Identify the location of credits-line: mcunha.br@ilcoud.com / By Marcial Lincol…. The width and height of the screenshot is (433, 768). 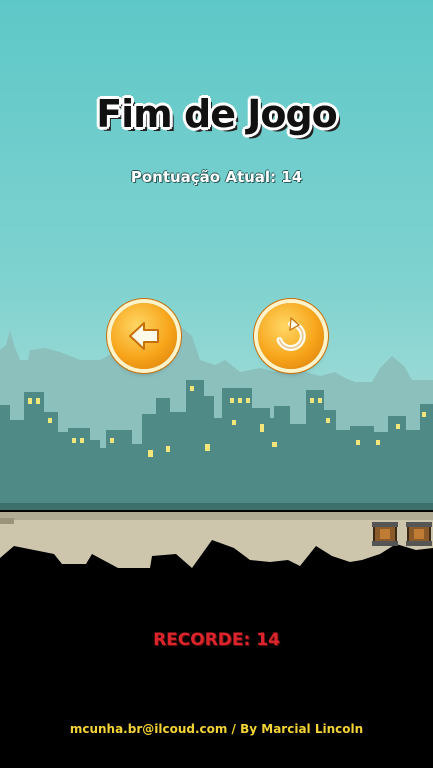
(216, 729).